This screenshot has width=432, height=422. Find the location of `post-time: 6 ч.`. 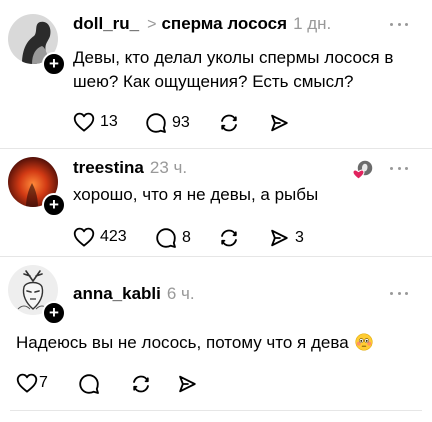

post-time: 6 ч. is located at coordinates (180, 293).